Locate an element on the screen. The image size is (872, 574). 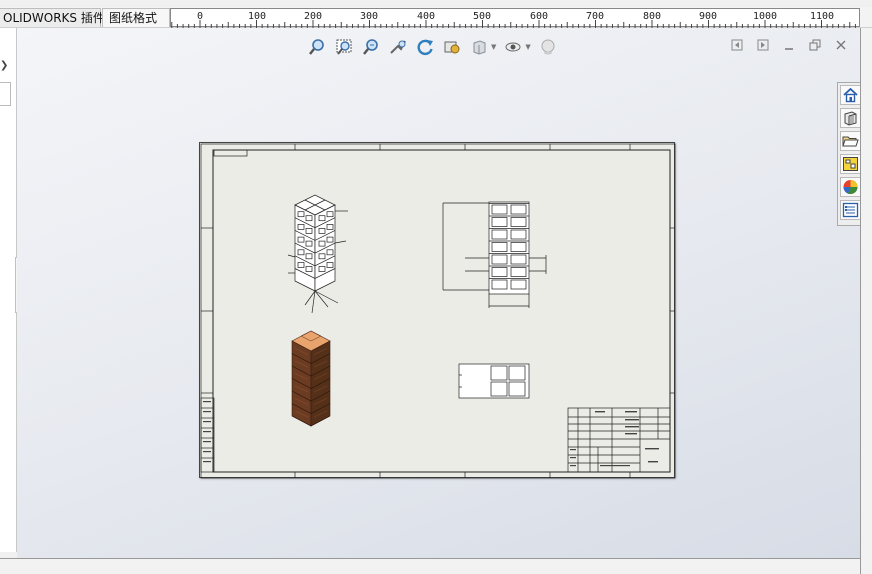
isometric-wireframe-view is located at coordinates (317, 254).